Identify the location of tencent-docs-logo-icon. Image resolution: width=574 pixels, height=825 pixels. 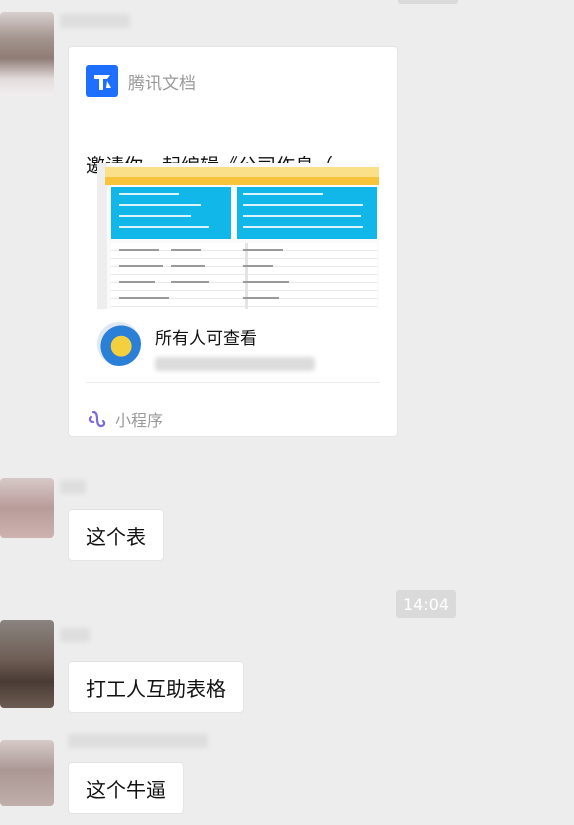
(102, 81).